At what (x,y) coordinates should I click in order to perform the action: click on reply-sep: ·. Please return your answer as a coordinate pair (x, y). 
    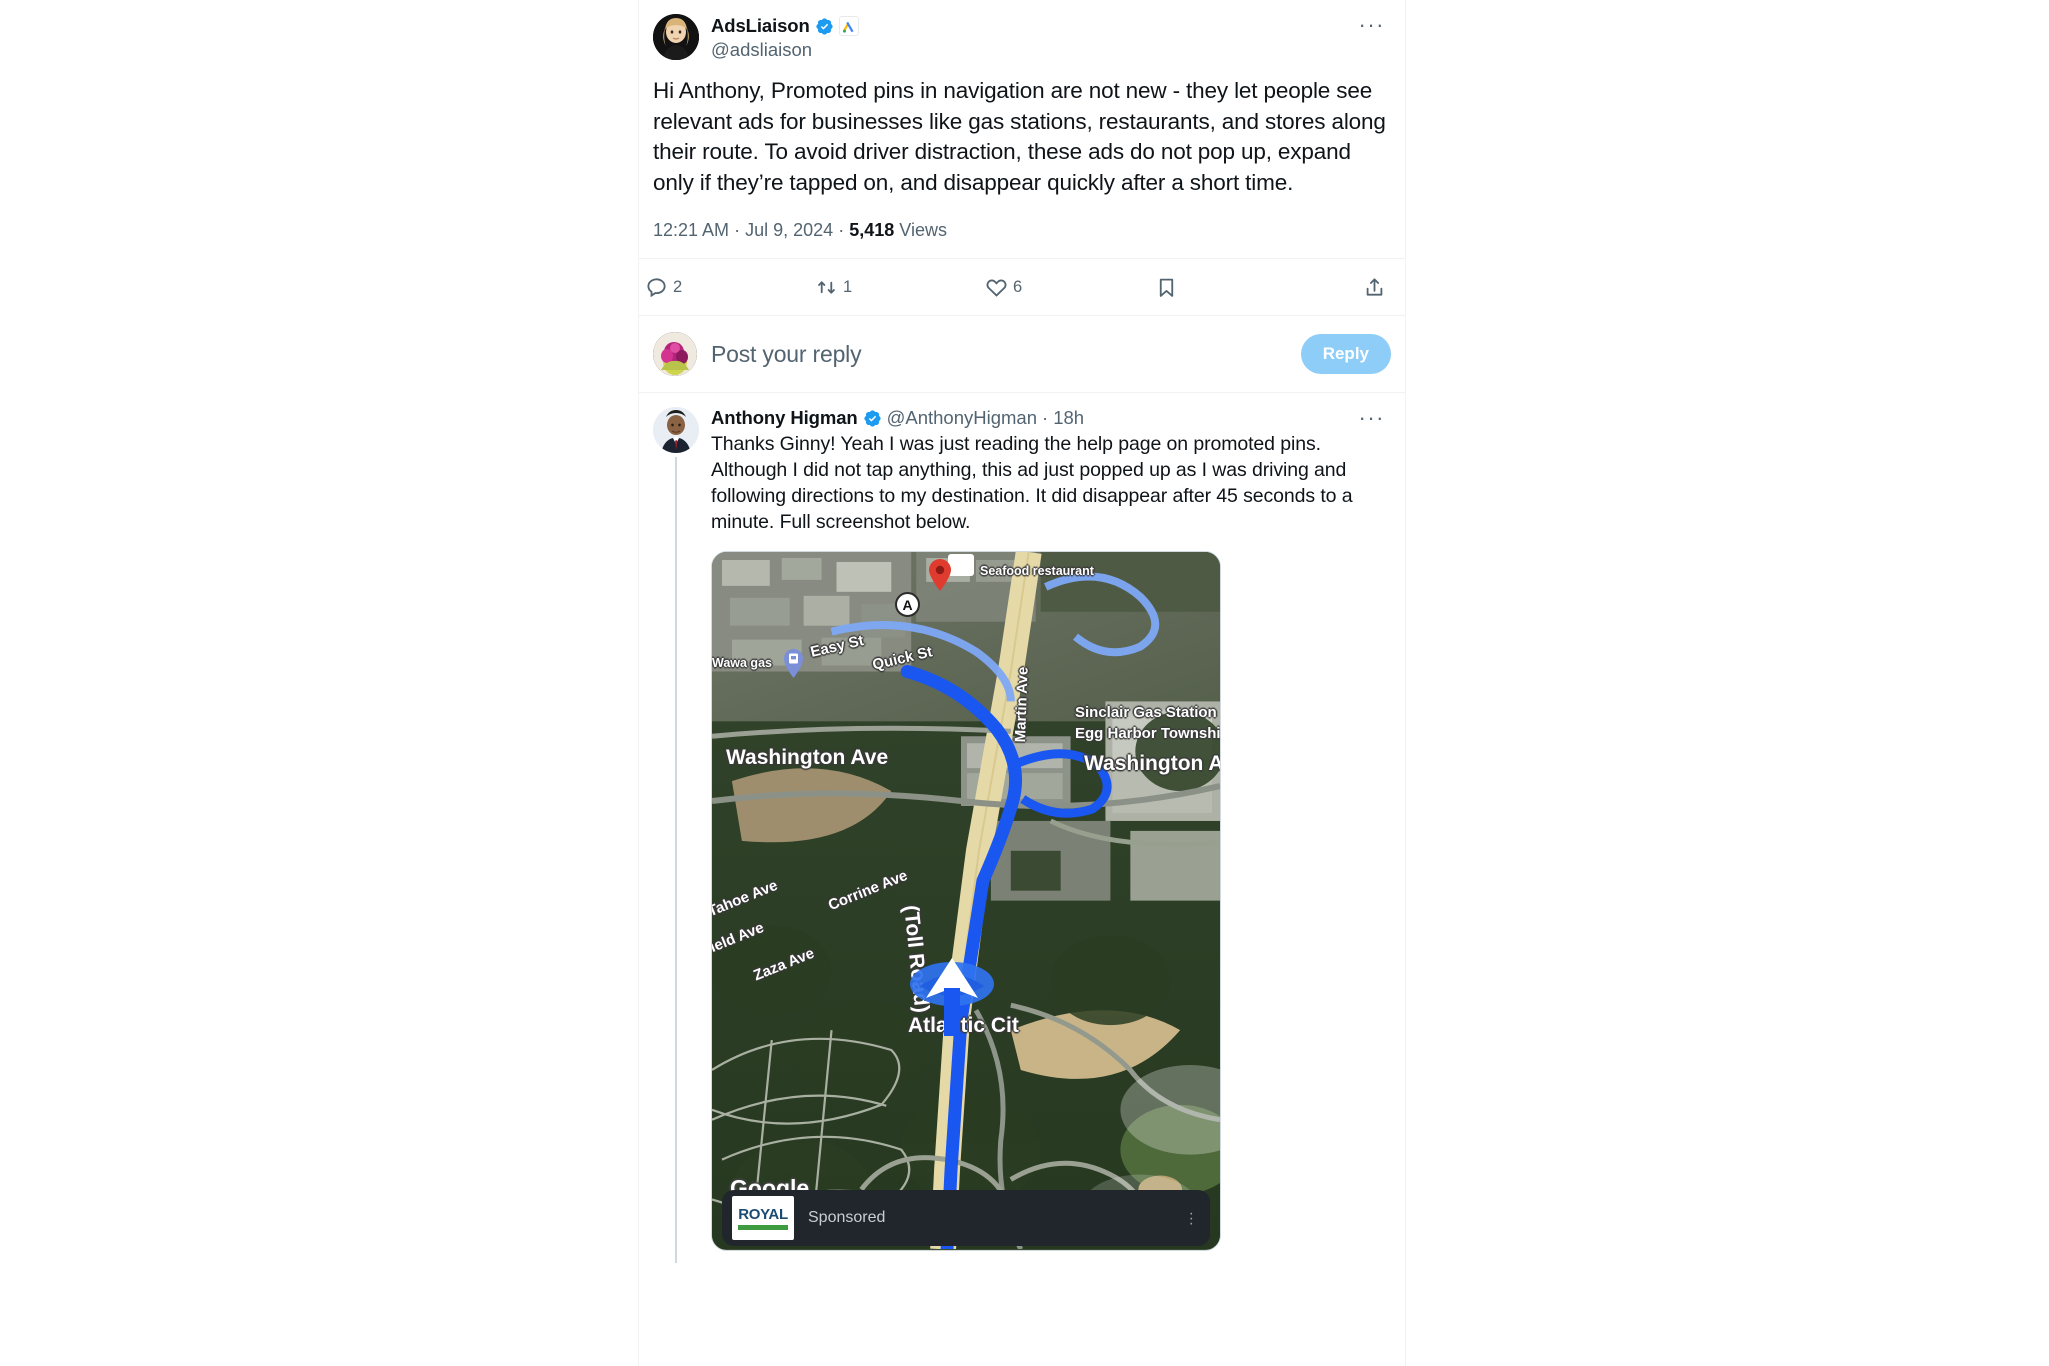
    Looking at the image, I should click on (1045, 417).